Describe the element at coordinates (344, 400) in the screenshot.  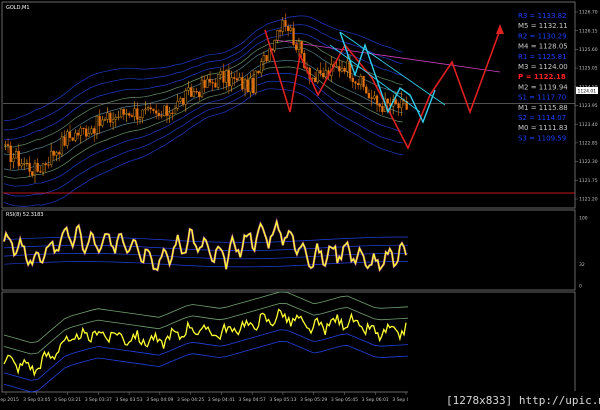
I see `time-tick-label-11: 3 Sep 05:45` at that location.